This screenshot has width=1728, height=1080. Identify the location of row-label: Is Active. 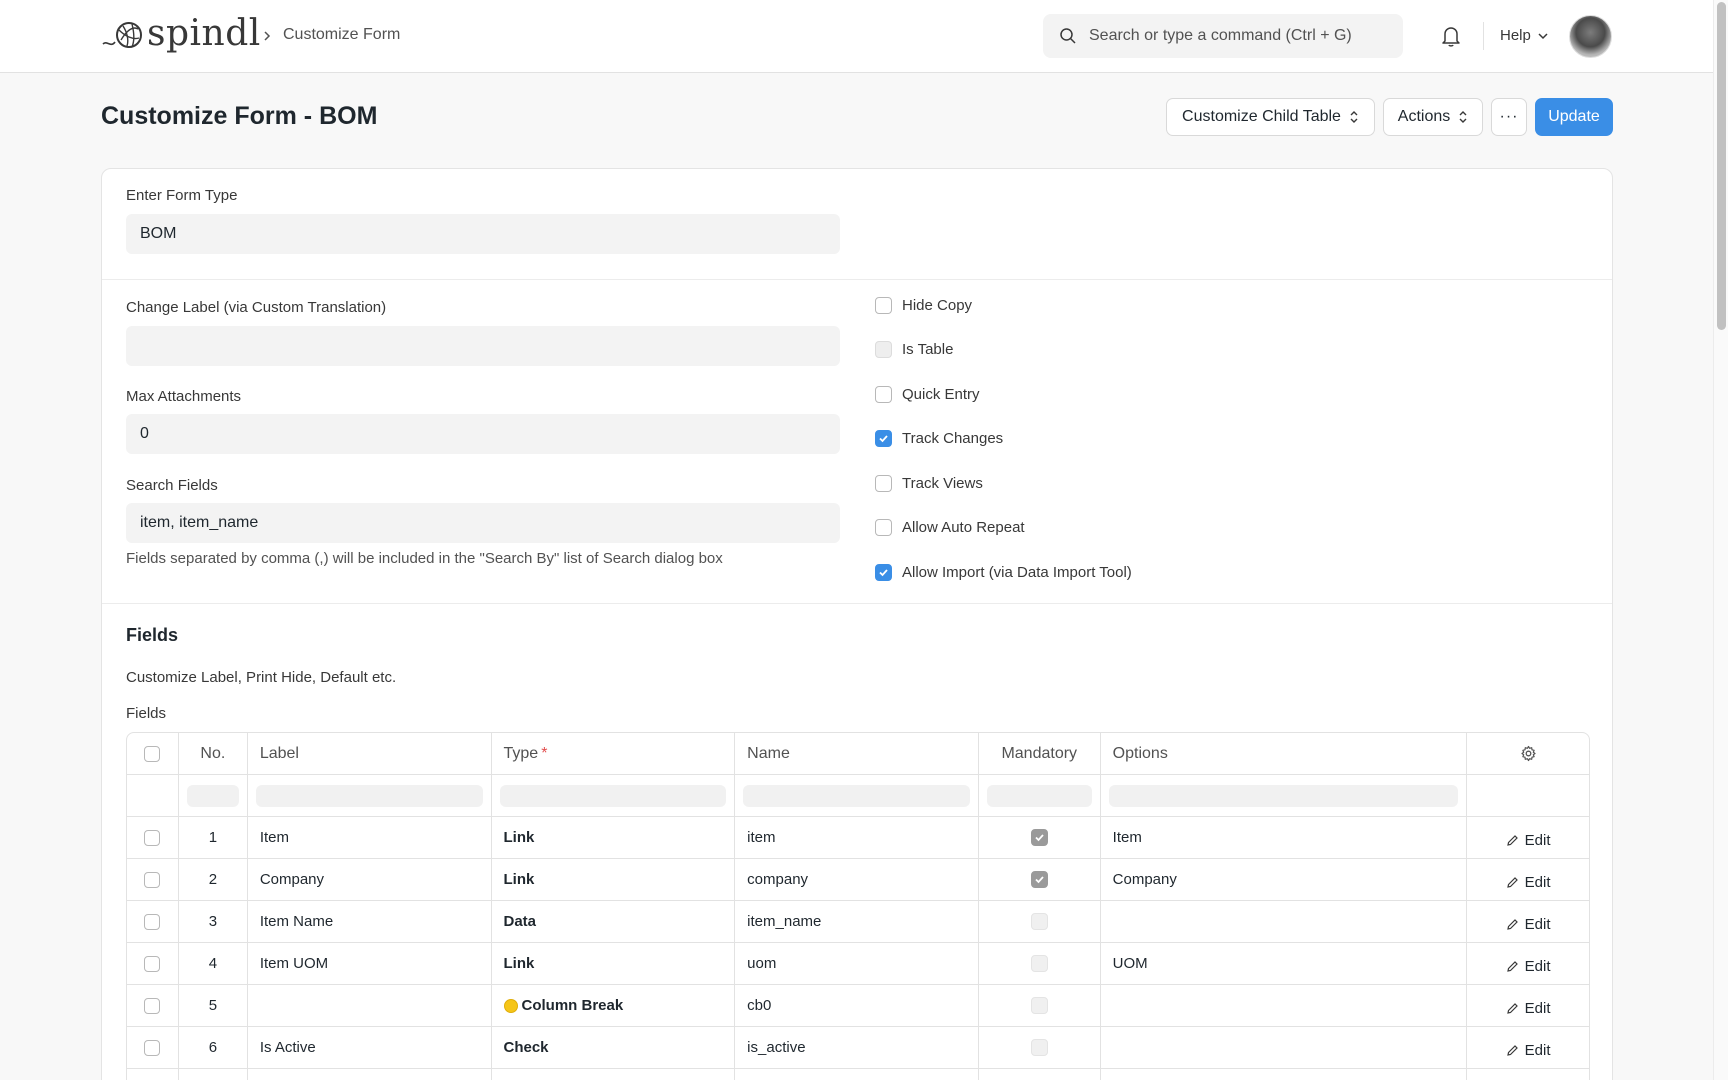
(370, 1047).